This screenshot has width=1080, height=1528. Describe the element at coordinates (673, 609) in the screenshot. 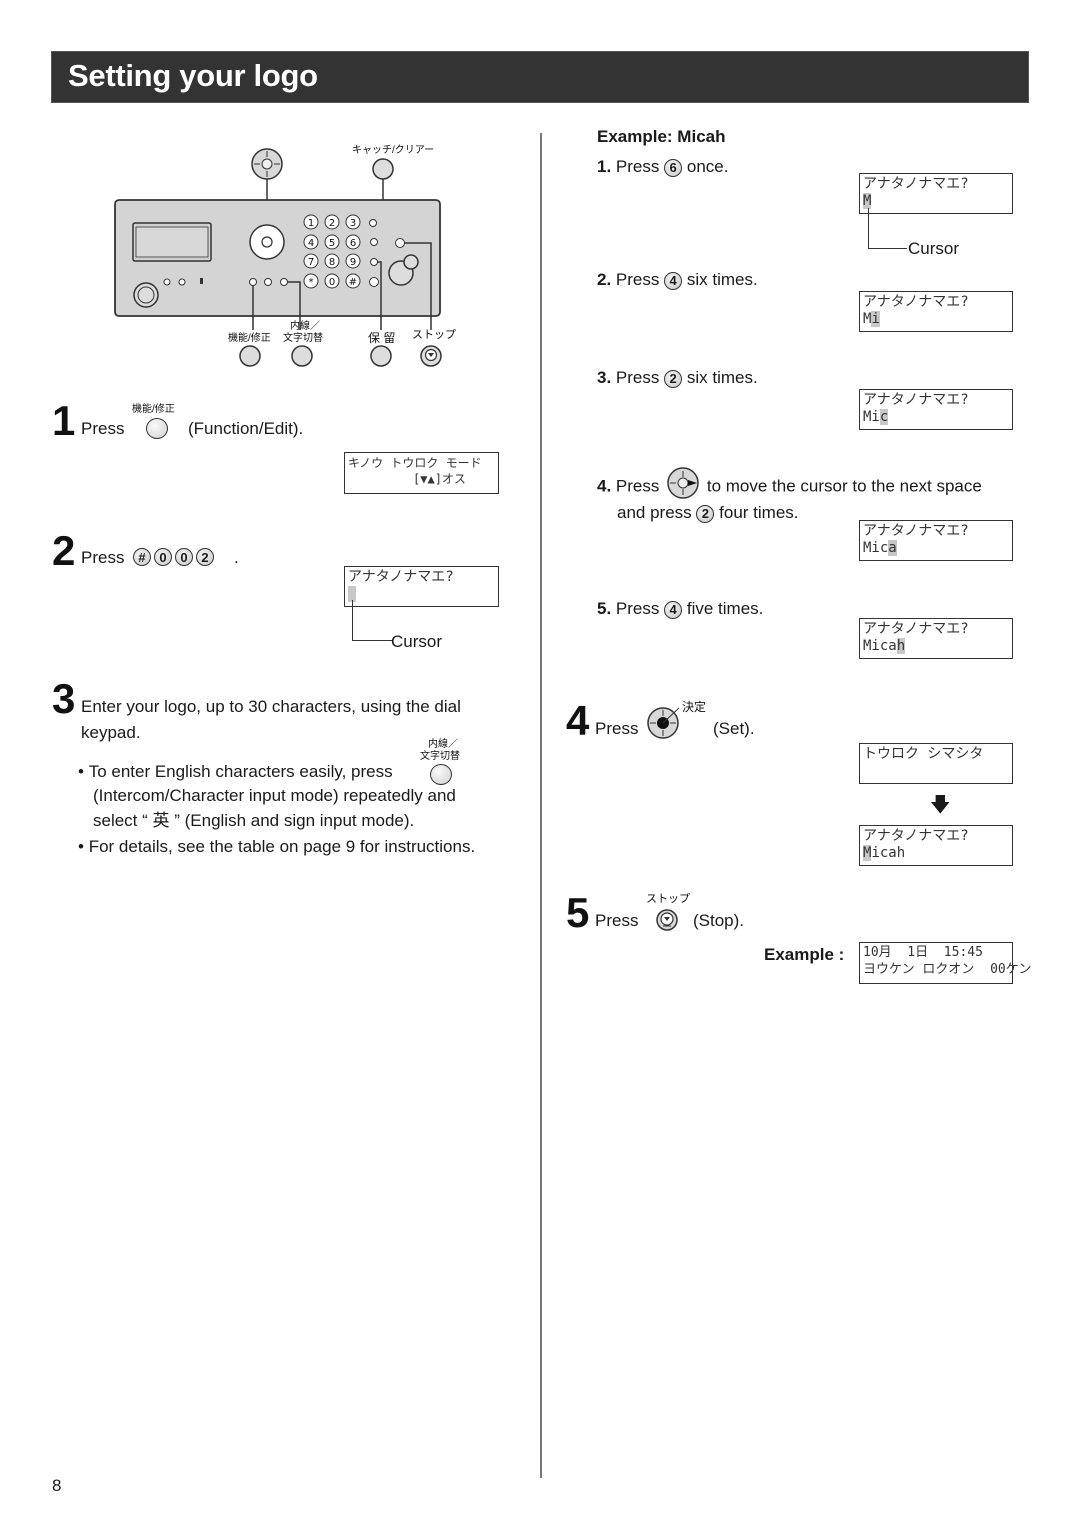

I see `key-4-icon: 4` at that location.